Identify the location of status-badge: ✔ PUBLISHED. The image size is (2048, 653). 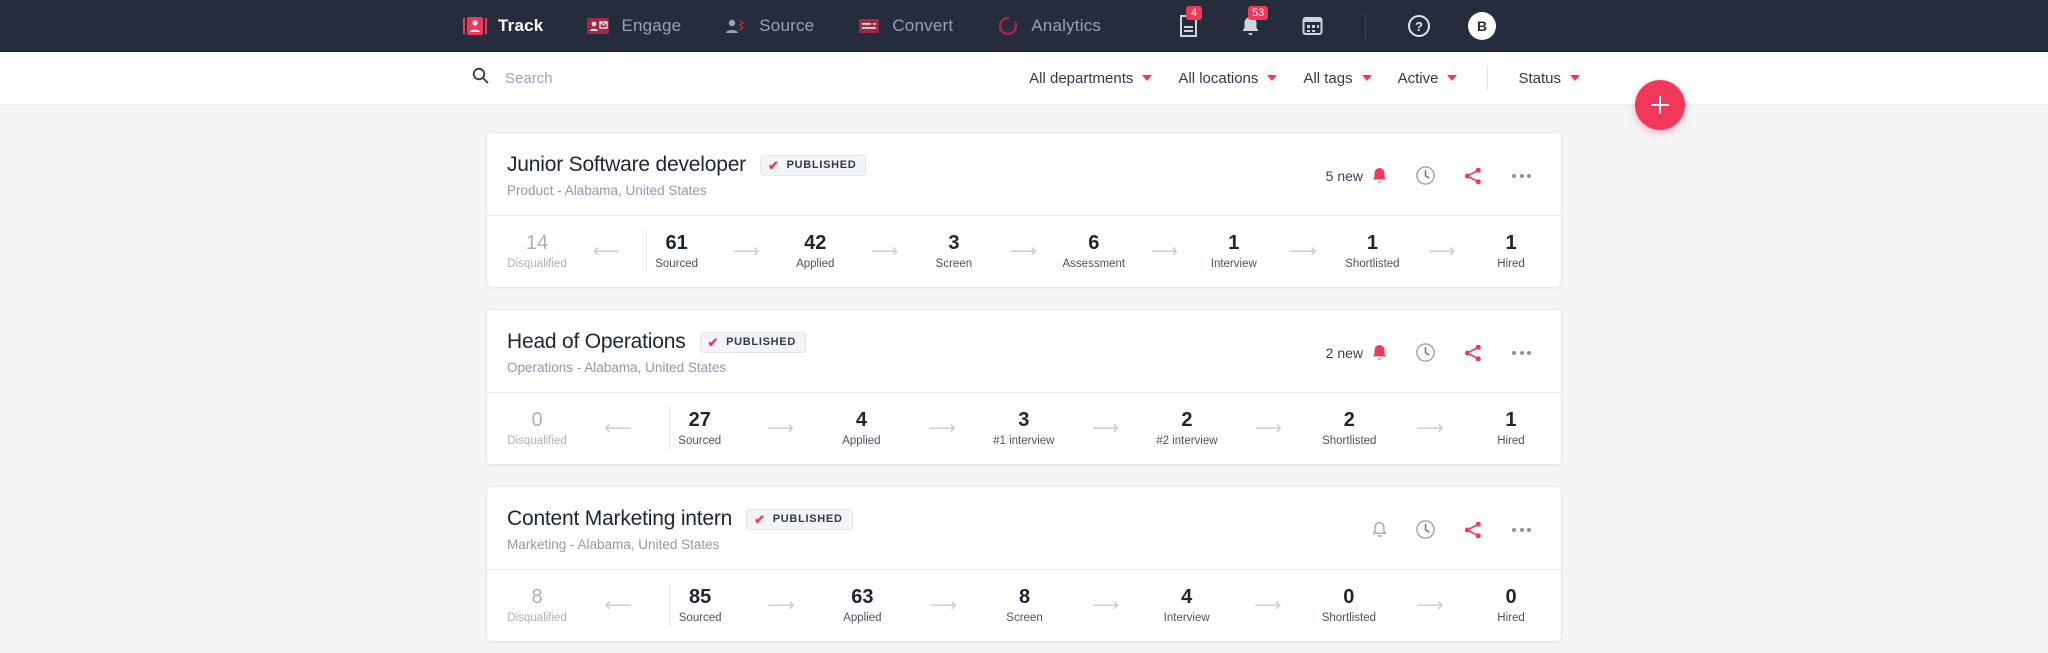
(813, 165).